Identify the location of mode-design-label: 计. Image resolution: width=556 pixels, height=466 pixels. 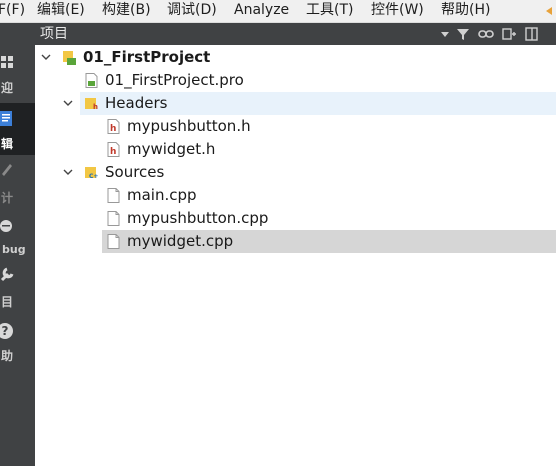
(6, 198).